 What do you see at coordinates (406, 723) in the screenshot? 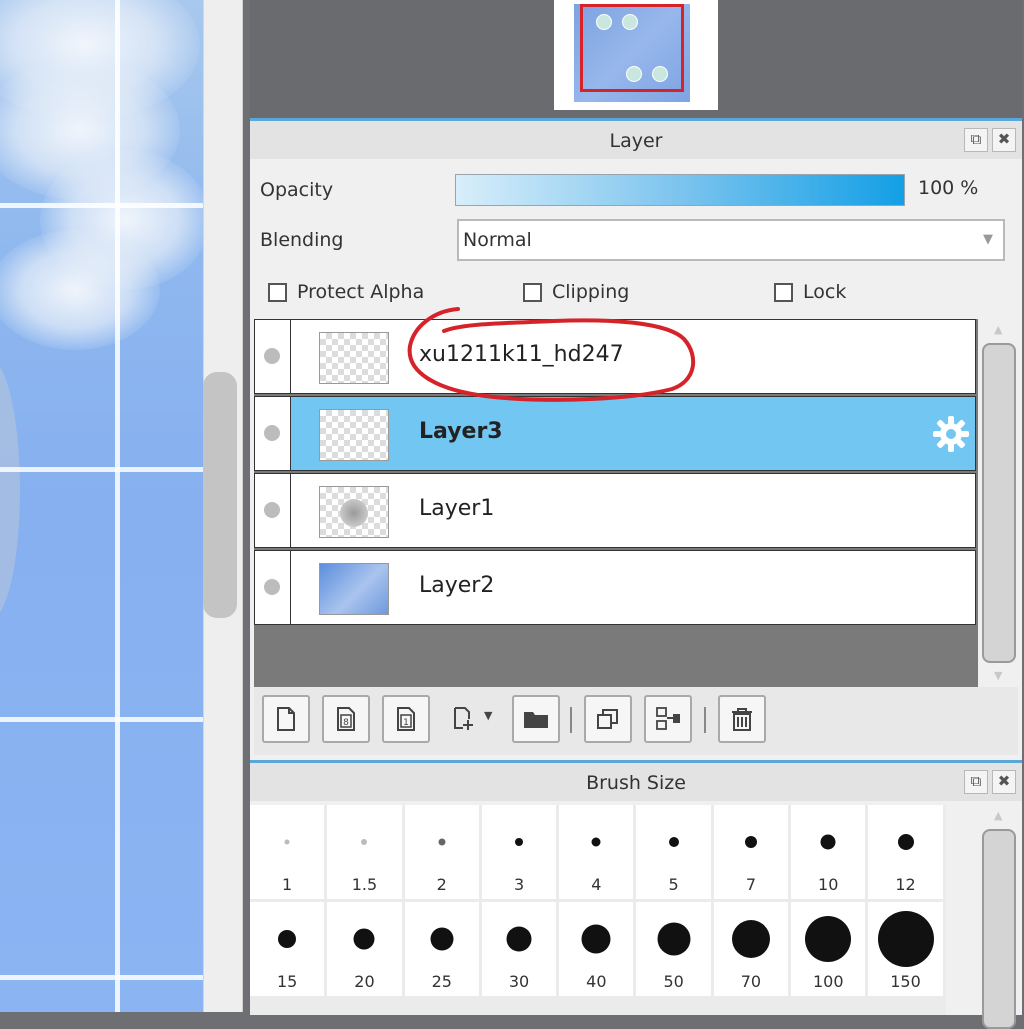
I see `svg-text: 1` at bounding box center [406, 723].